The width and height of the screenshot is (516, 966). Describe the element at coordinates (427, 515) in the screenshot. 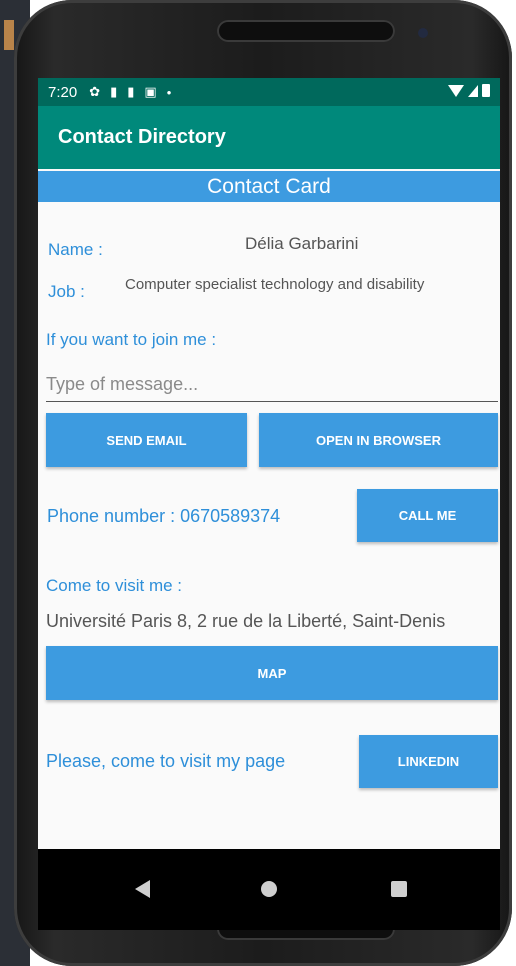

I see `call-me-button: CALL ME` at that location.